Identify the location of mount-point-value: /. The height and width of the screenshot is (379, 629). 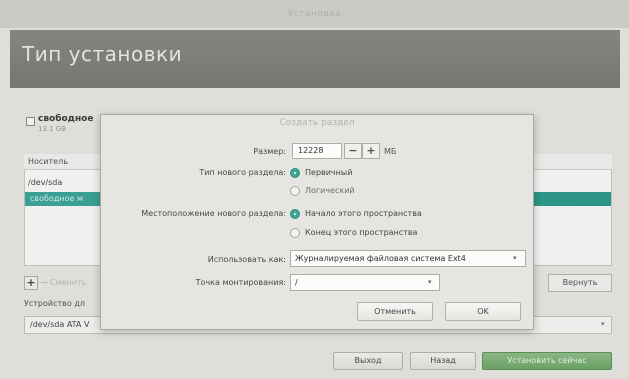
(296, 282).